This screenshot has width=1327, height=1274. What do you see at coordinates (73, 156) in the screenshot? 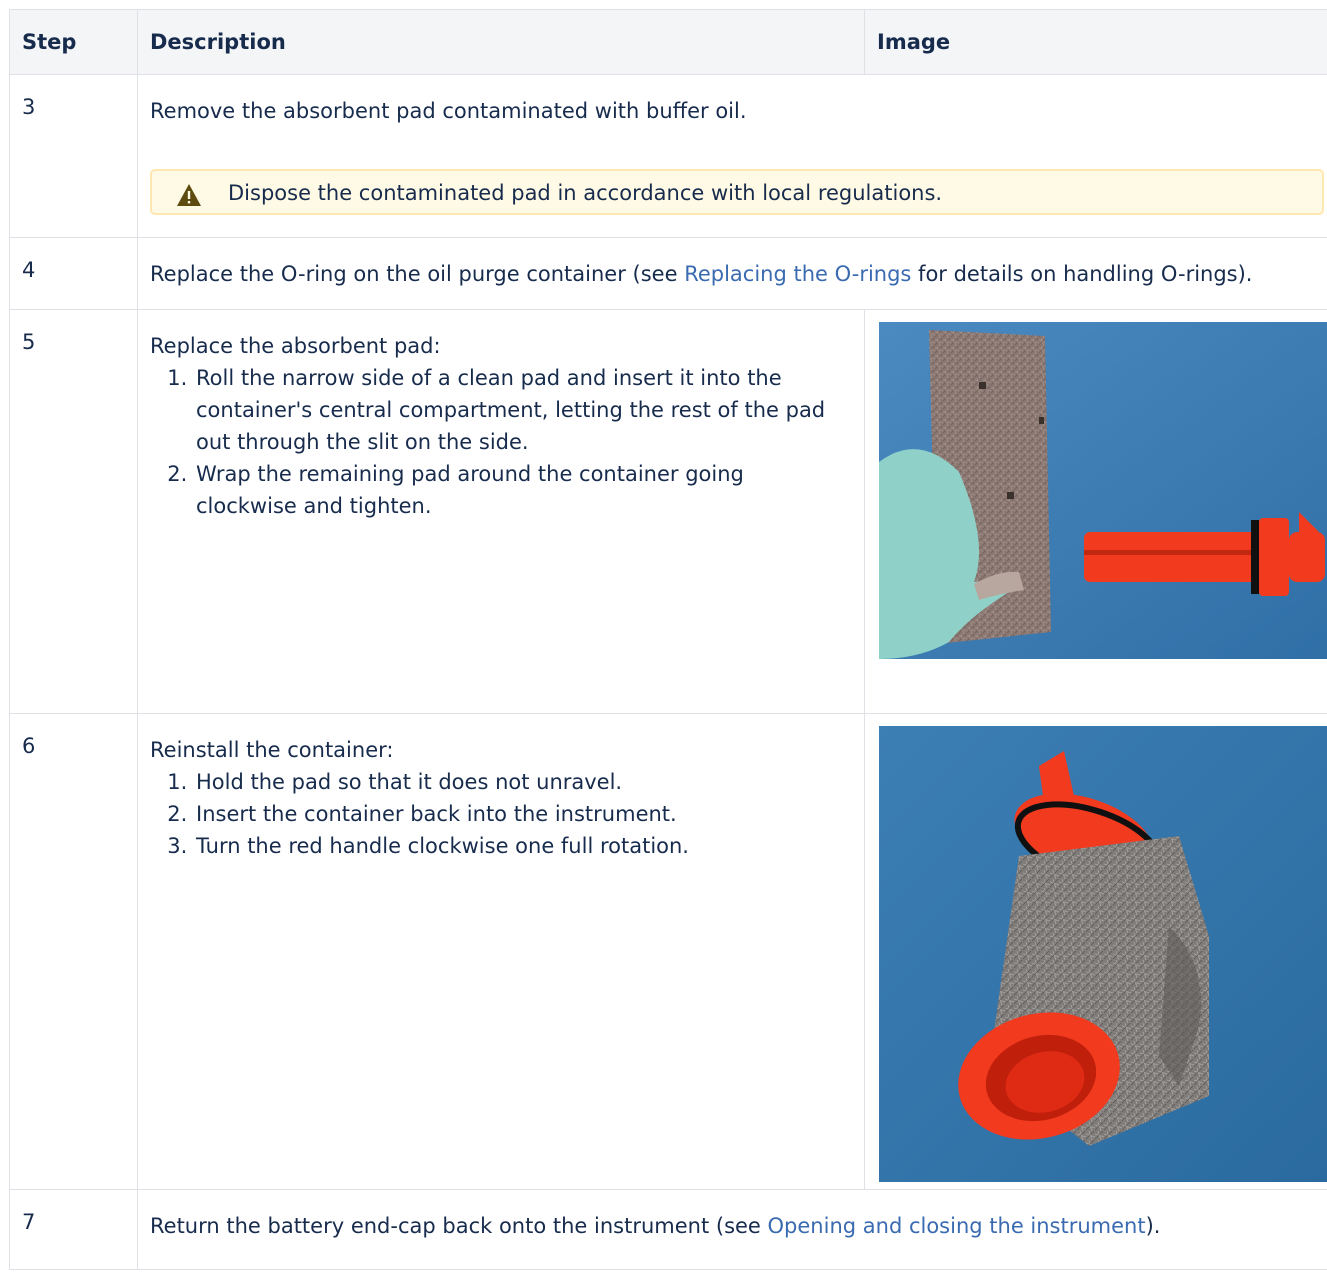
I see `step-number: 3` at bounding box center [73, 156].